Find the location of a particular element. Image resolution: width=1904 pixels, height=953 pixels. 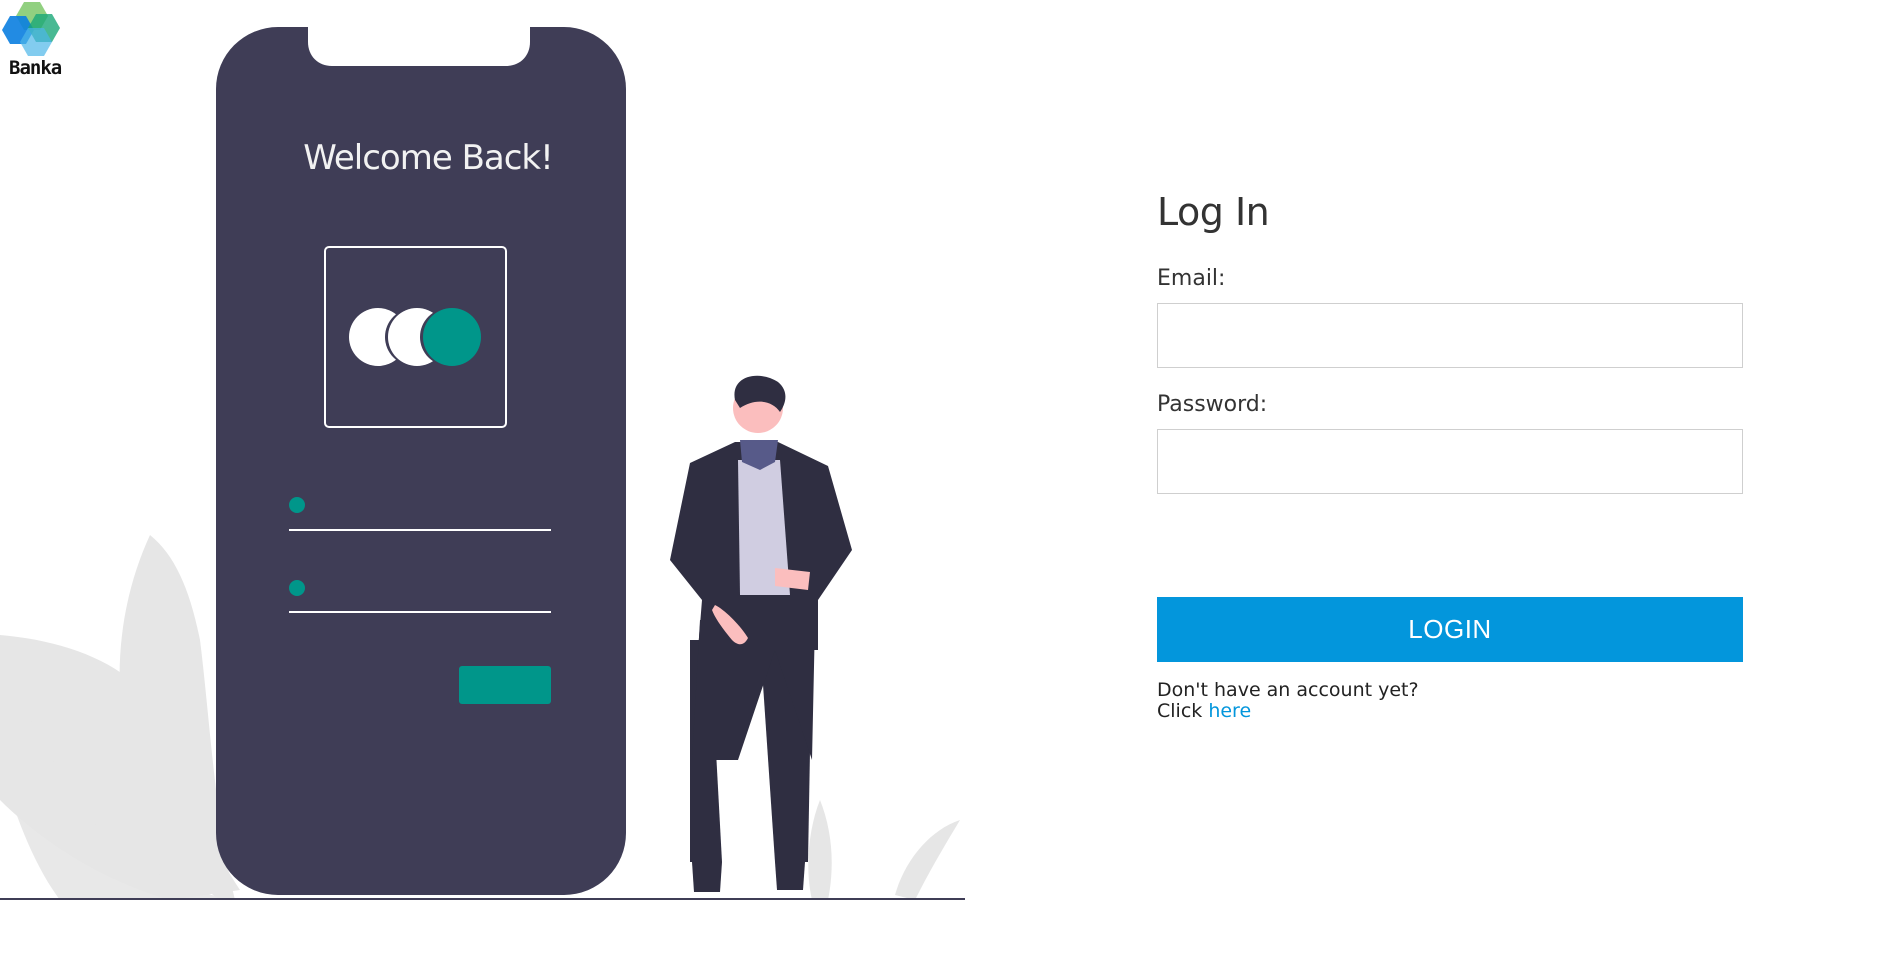

signup-question: Don't have an account yet? is located at coordinates (1288, 690).